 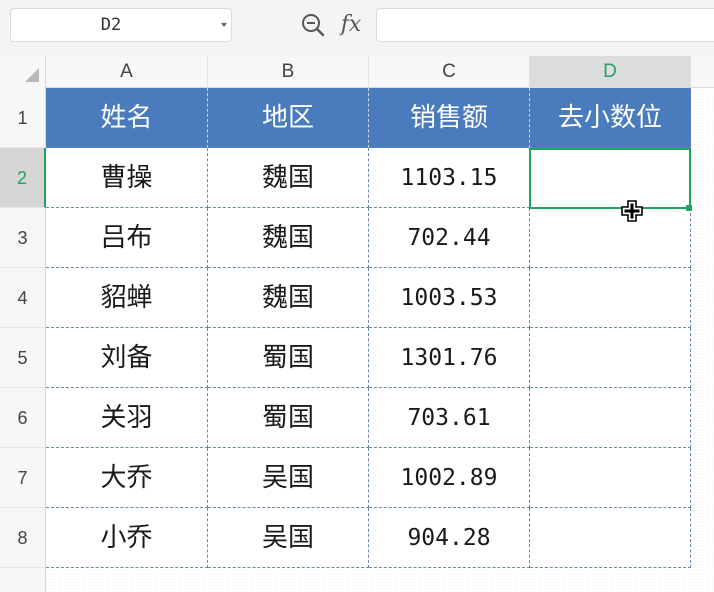 What do you see at coordinates (288, 118) in the screenshot?
I see `header-cell-region: 地区` at bounding box center [288, 118].